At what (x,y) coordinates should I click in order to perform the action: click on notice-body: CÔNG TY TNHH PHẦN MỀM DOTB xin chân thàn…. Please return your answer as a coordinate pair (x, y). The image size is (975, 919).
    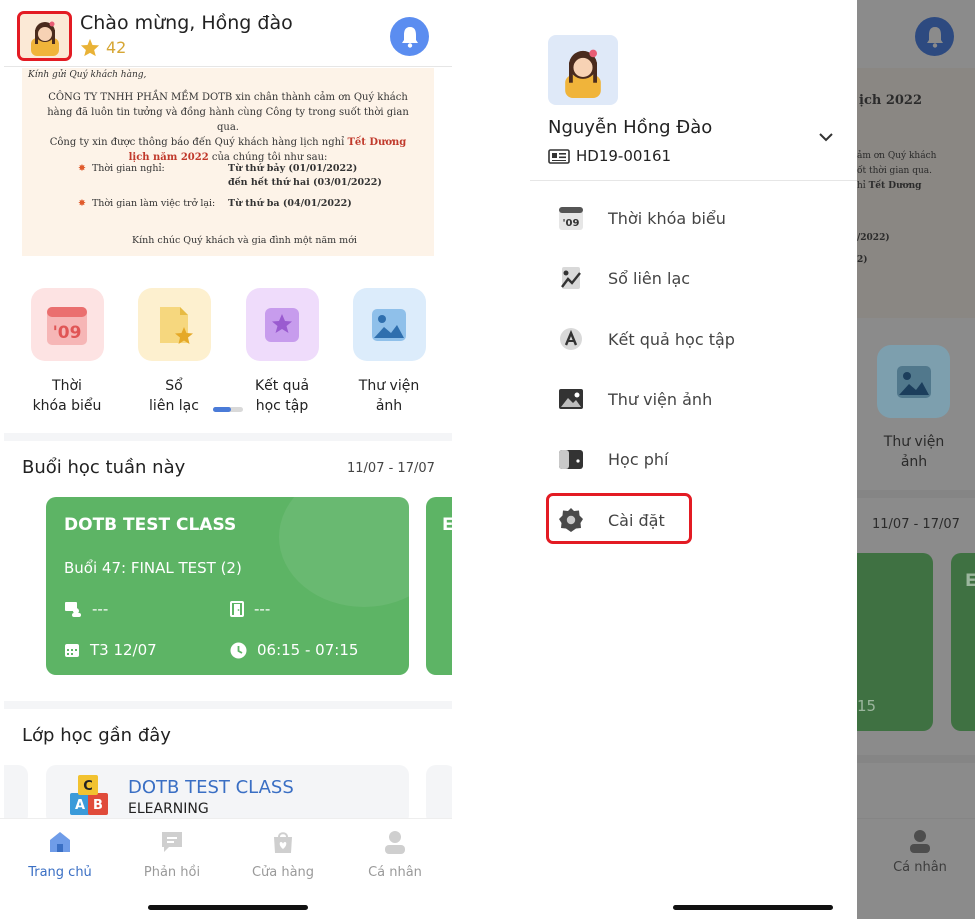
    Looking at the image, I should click on (228, 127).